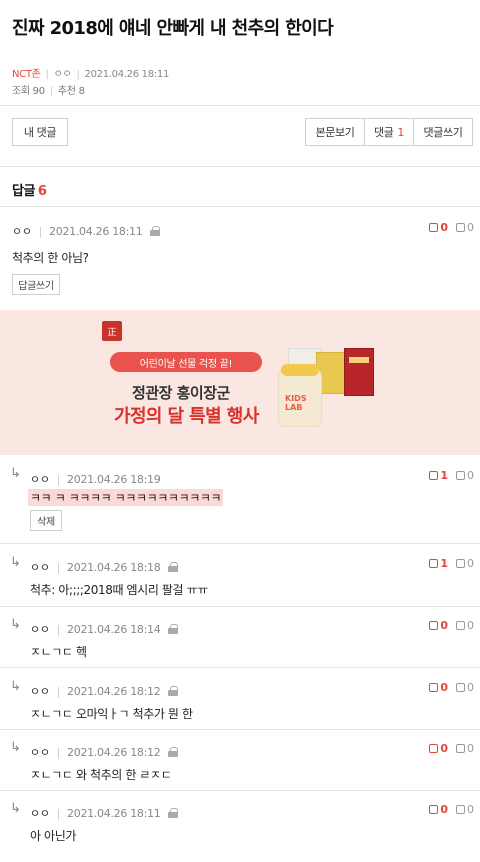 The image size is (480, 862). I want to click on ad-subheadline: 가정의 달 특별 행사, so click(186, 416).